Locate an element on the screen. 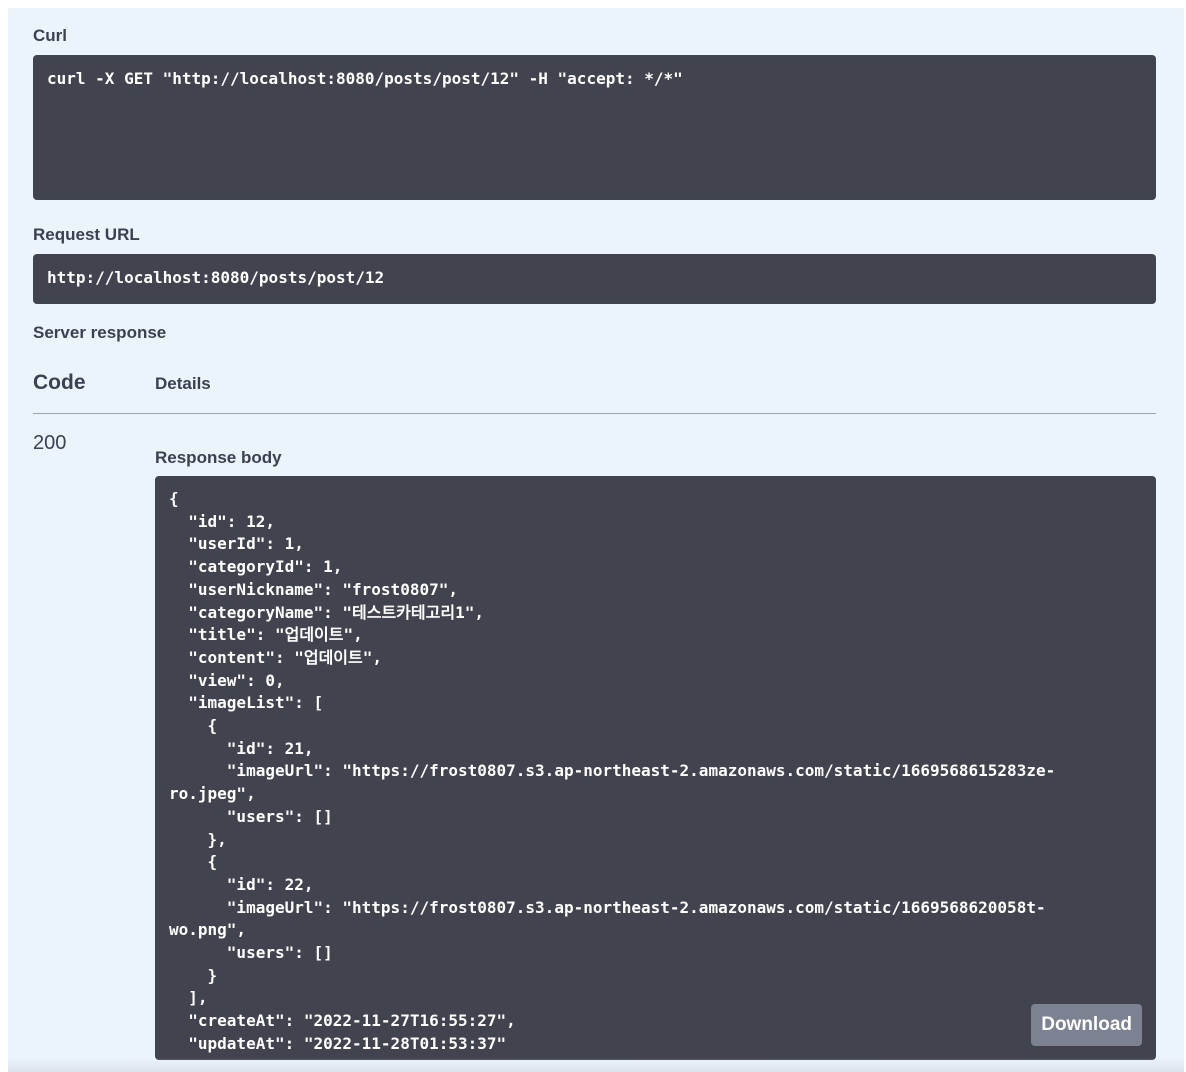 The height and width of the screenshot is (1072, 1186). server-response-label: Server response is located at coordinates (100, 332).